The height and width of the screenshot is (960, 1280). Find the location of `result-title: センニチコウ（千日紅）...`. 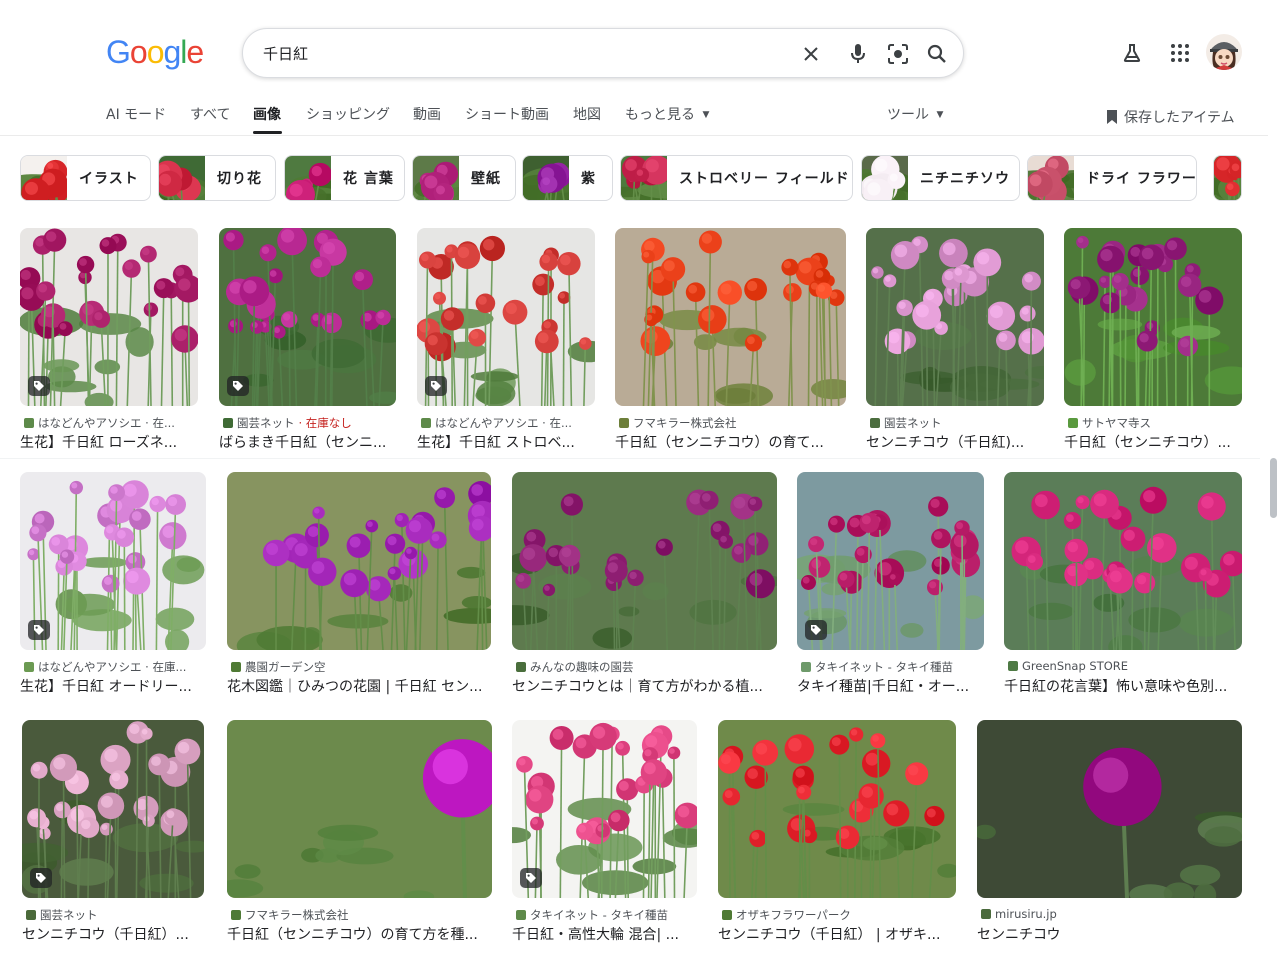

result-title: センニチコウ（千日紅）... is located at coordinates (113, 934).